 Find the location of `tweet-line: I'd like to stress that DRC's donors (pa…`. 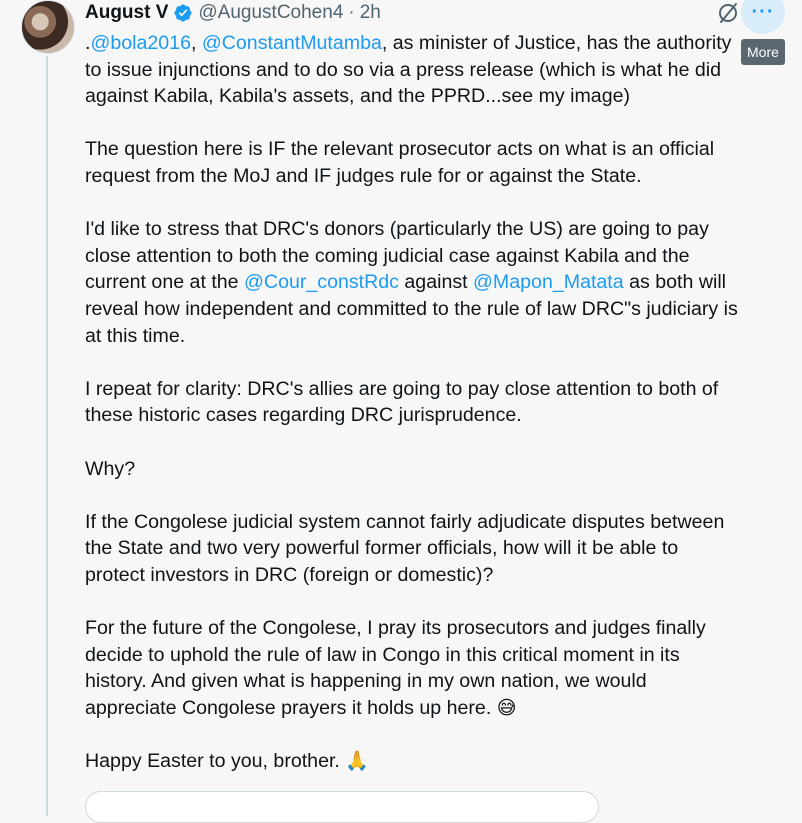

tweet-line: I'd like to stress that DRC's donors (pa… is located at coordinates (397, 229).